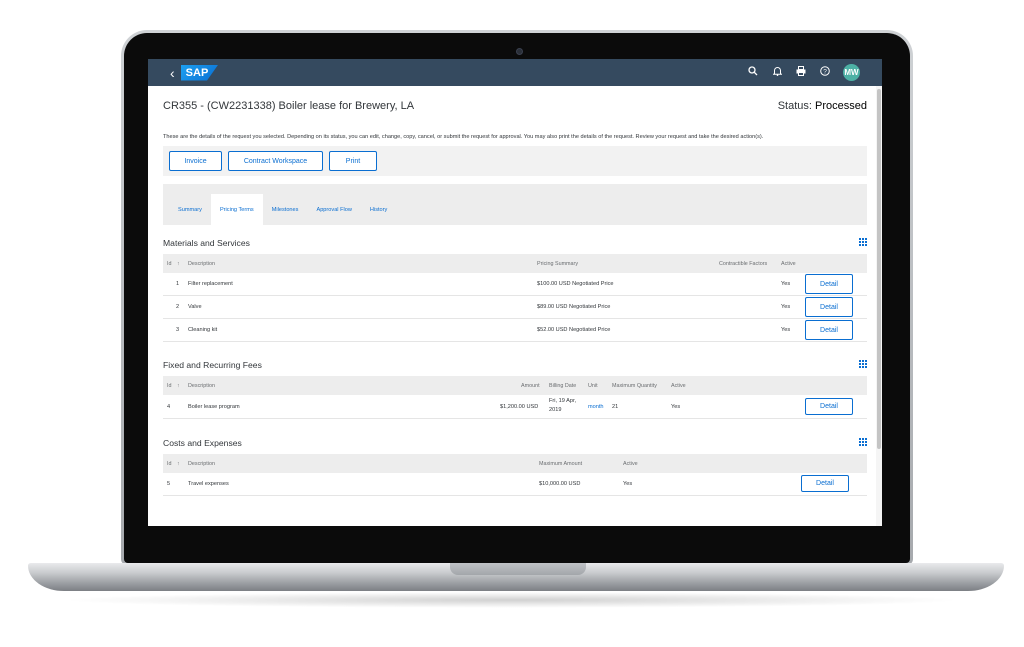 The image size is (1024, 647). What do you see at coordinates (593, 385) in the screenshot?
I see `col-unit: Unit` at bounding box center [593, 385].